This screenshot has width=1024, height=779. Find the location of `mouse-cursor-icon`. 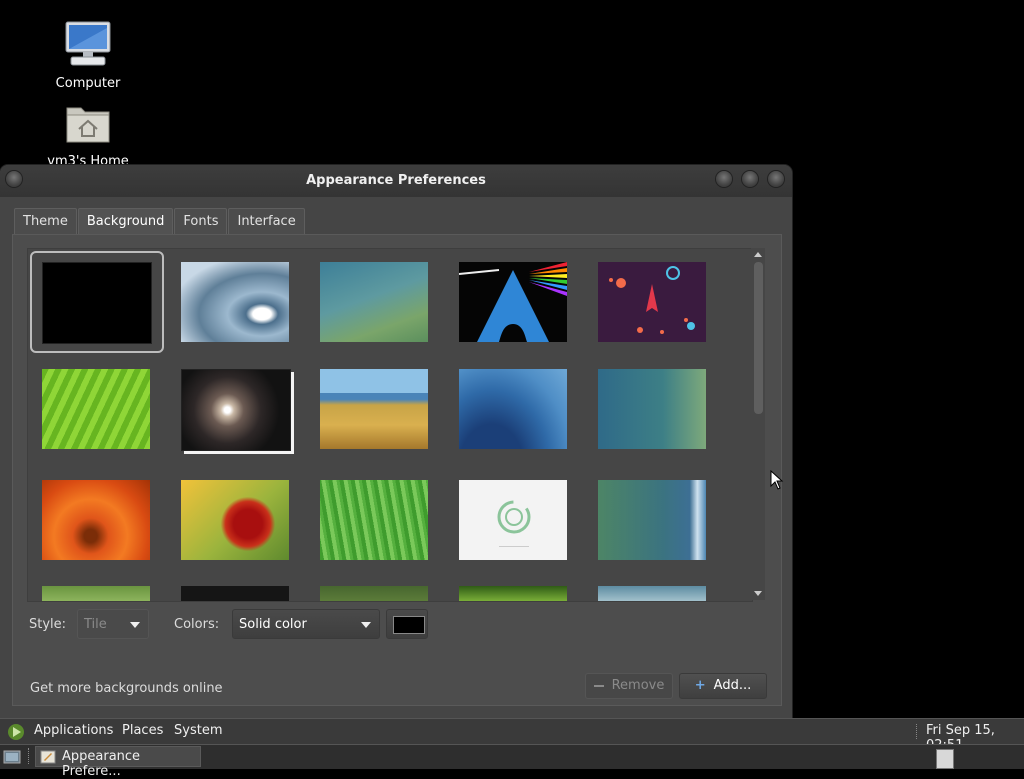

mouse-cursor-icon is located at coordinates (777, 480).